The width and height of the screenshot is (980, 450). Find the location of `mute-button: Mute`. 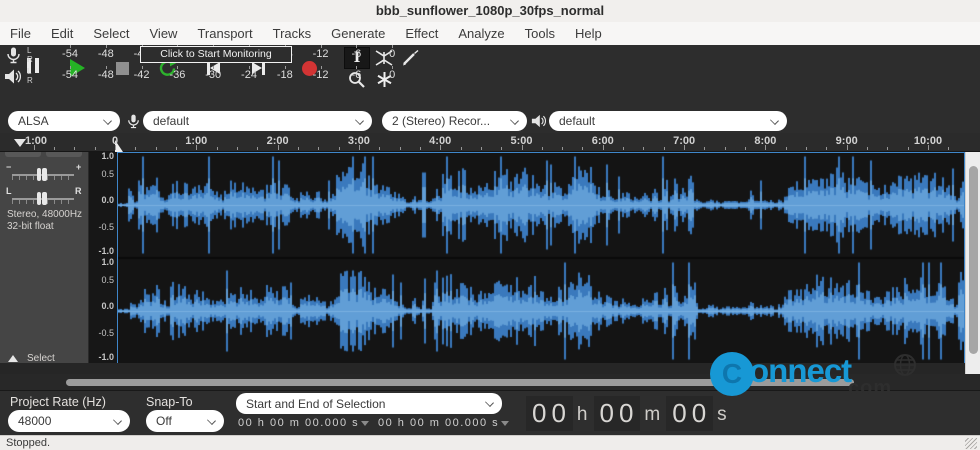

mute-button: Mute is located at coordinates (23, 154).